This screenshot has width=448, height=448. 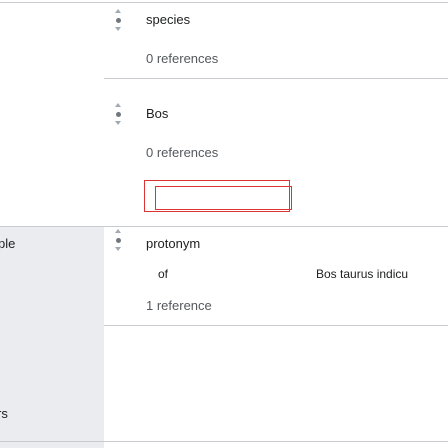 What do you see at coordinates (179, 305) in the screenshot?
I see `references-toggle: 1 reference` at bounding box center [179, 305].